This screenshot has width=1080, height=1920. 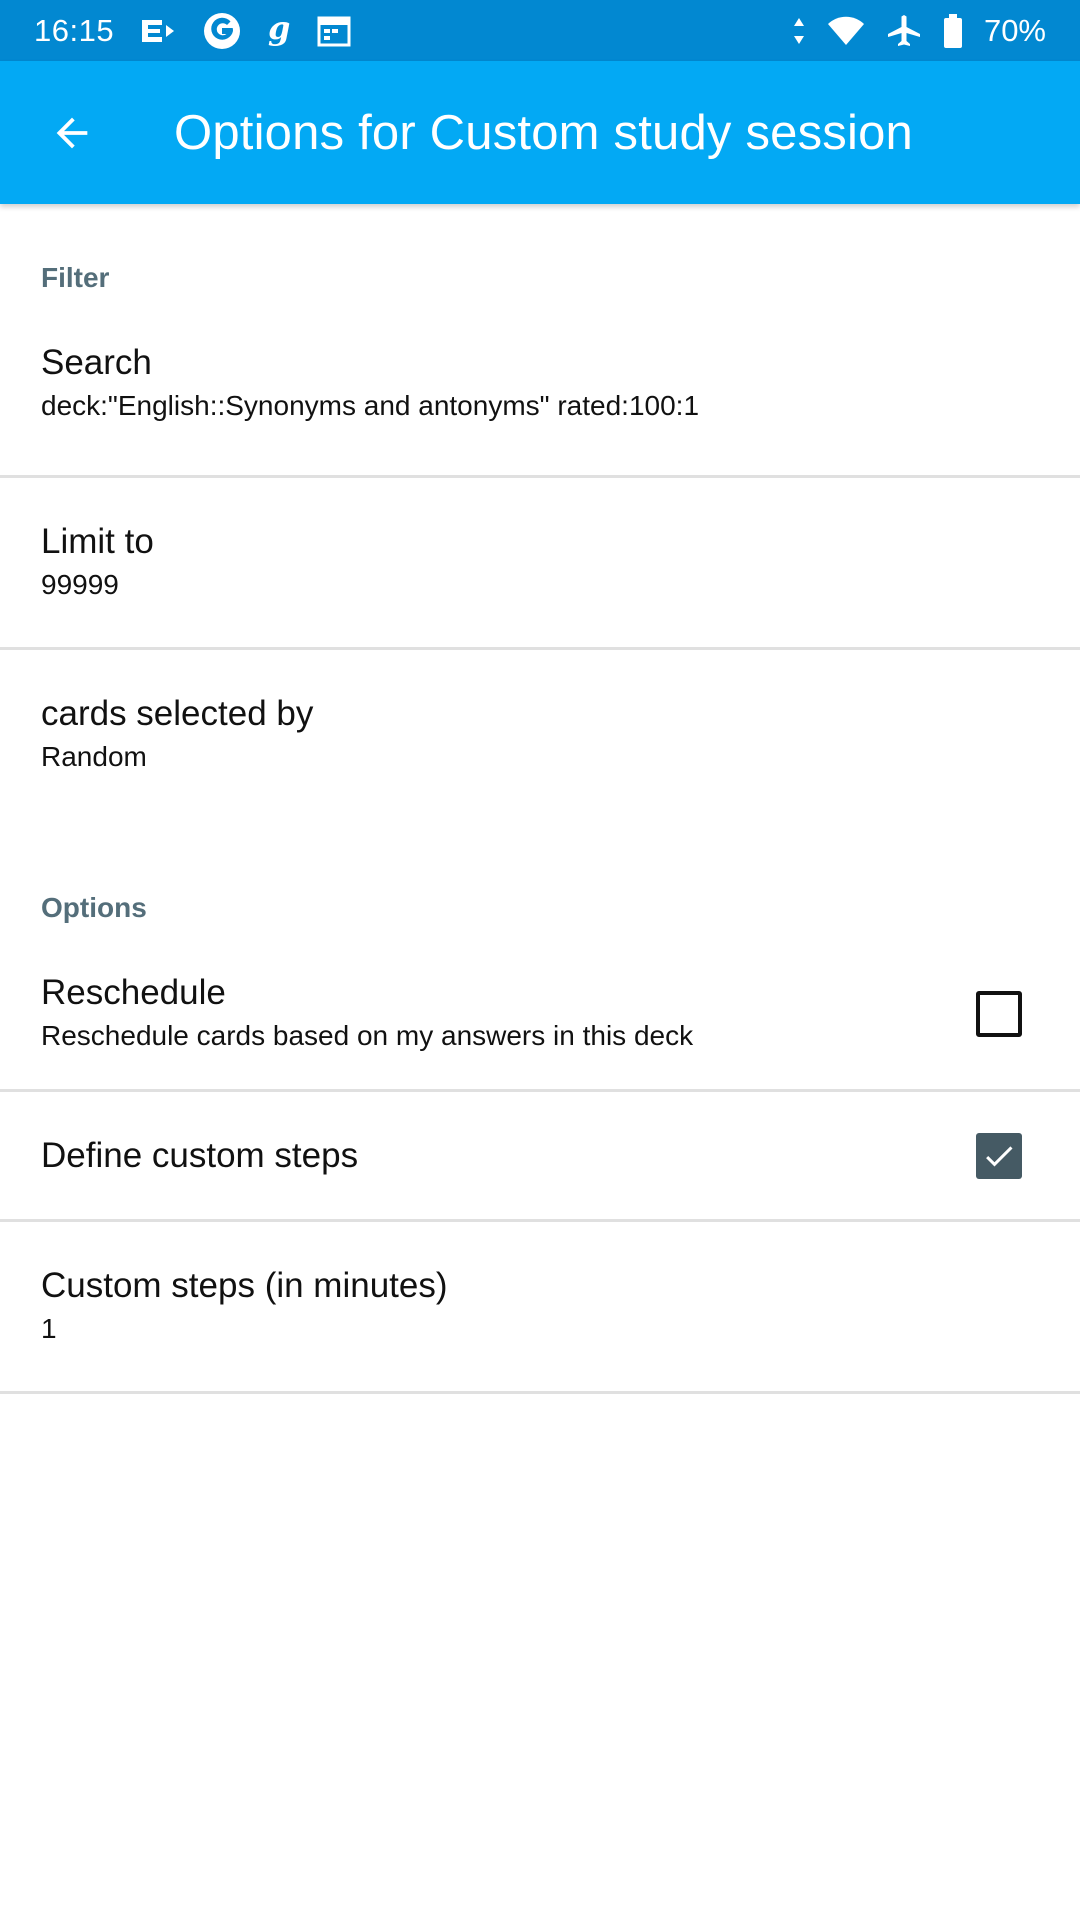 I want to click on system-icons: 70%, so click(x=919, y=31).